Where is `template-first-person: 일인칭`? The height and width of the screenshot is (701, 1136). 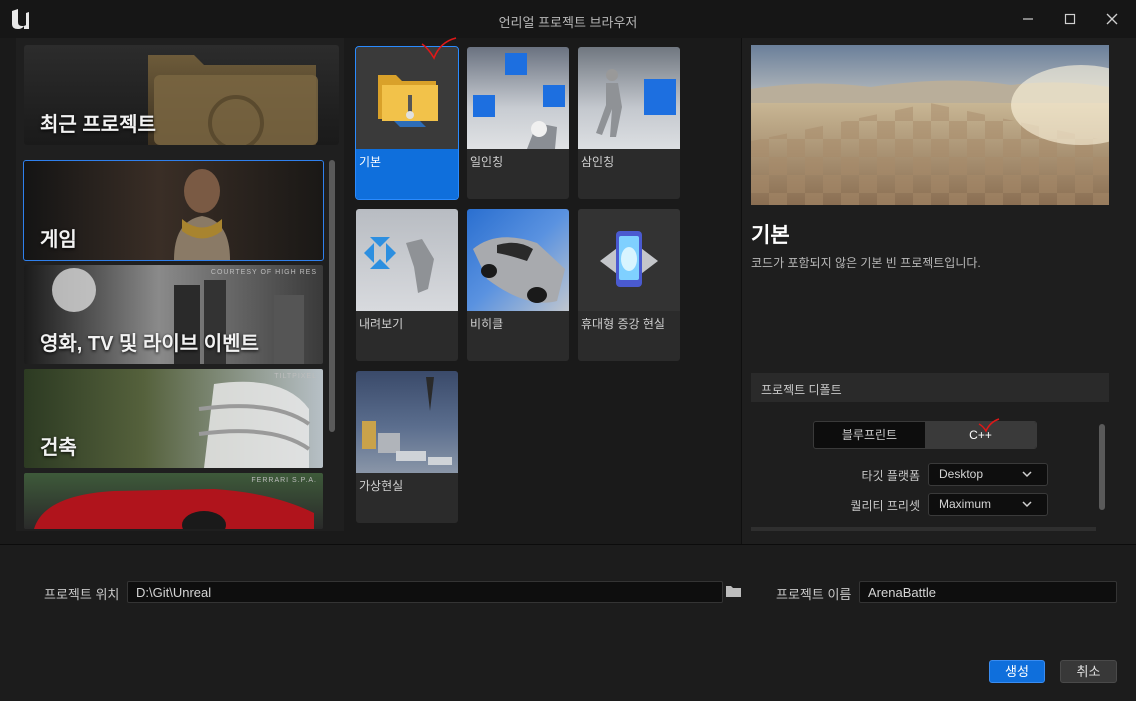 template-first-person: 일인칭 is located at coordinates (518, 123).